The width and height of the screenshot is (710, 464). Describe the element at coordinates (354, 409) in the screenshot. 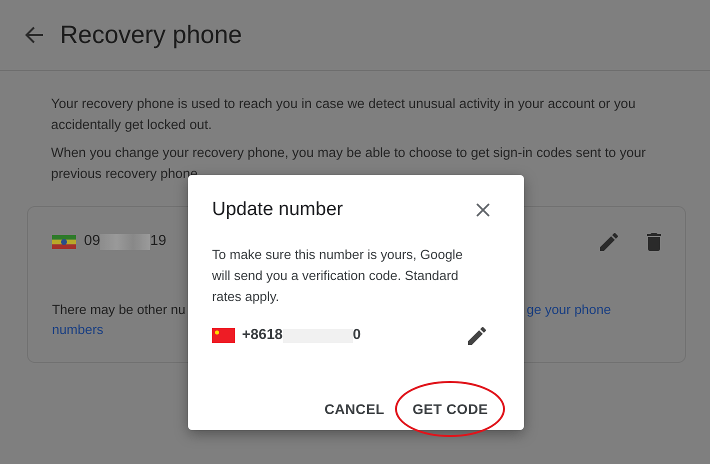

I see `cancel-button: CANCEL` at that location.